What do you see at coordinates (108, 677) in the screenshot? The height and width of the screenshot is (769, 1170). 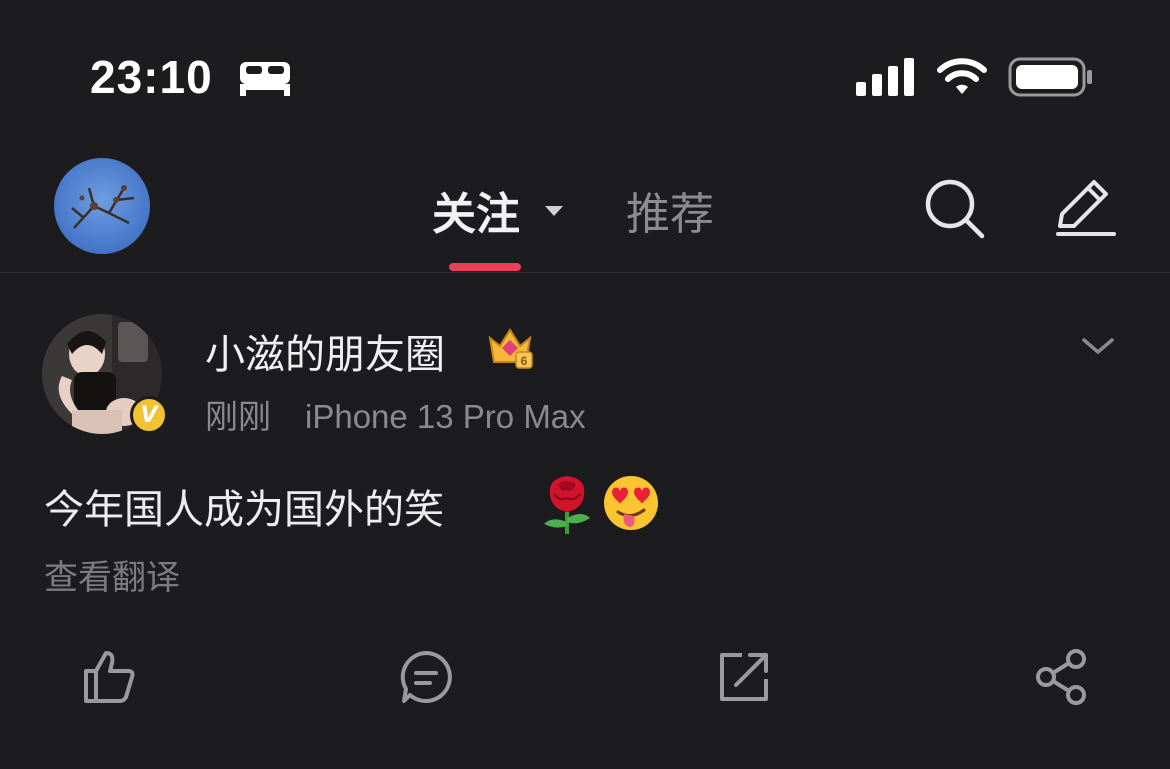 I see `like-icon` at bounding box center [108, 677].